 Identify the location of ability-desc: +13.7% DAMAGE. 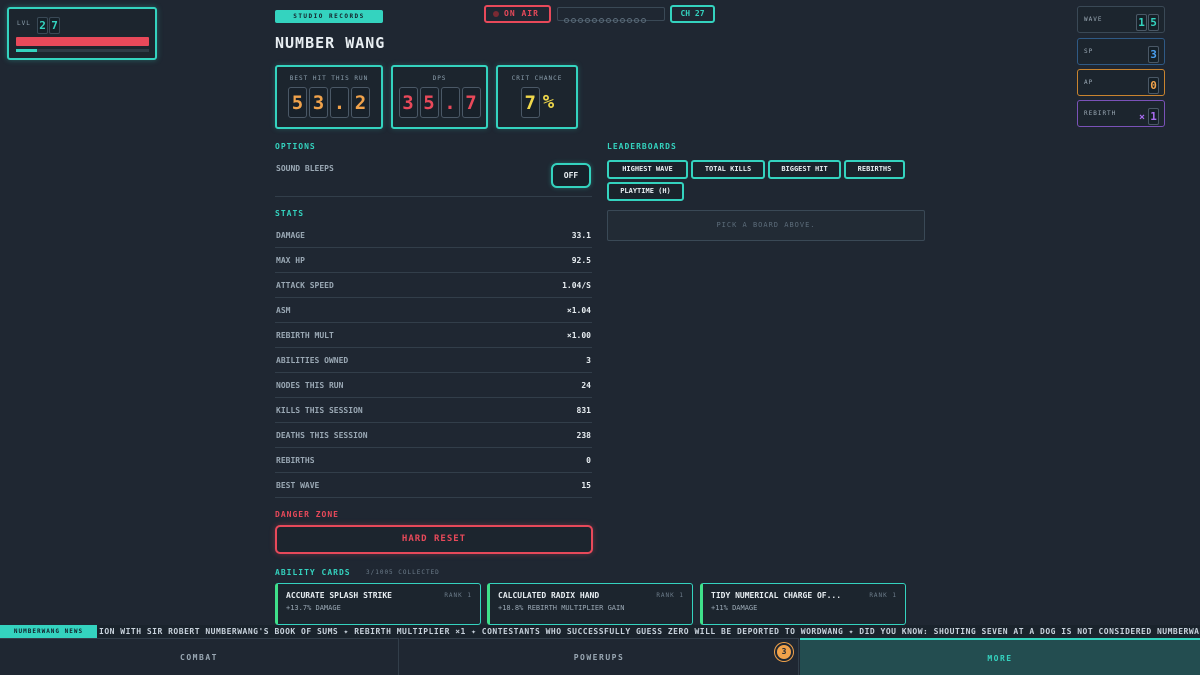
(313, 608).